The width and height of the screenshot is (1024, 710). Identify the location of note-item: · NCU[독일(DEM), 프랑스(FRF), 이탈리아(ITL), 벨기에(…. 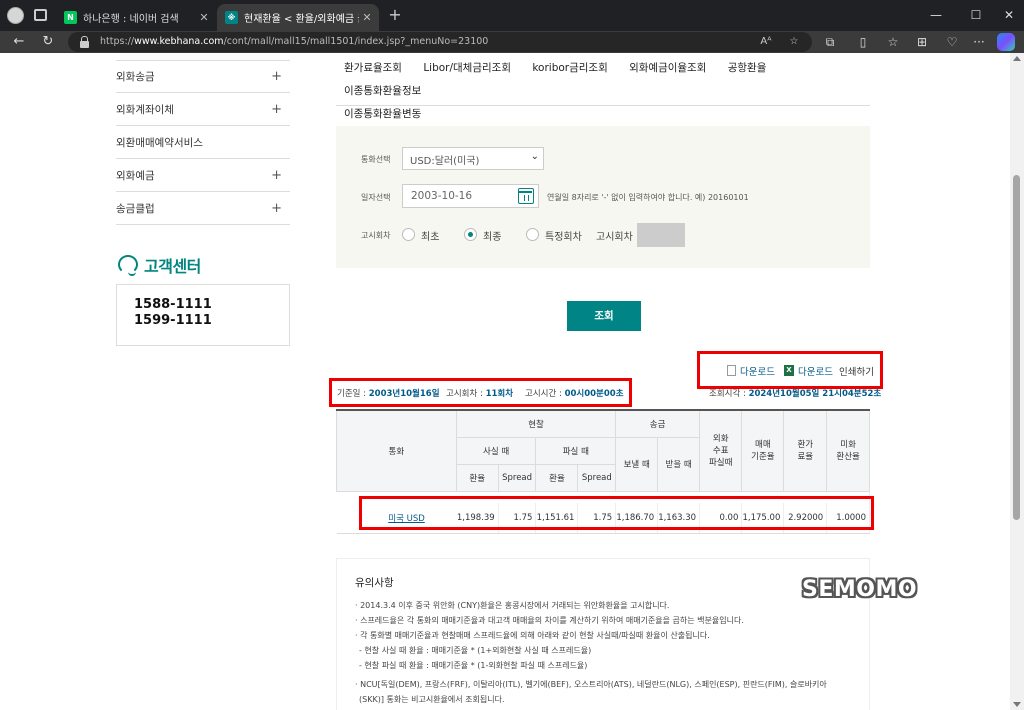
(591, 684).